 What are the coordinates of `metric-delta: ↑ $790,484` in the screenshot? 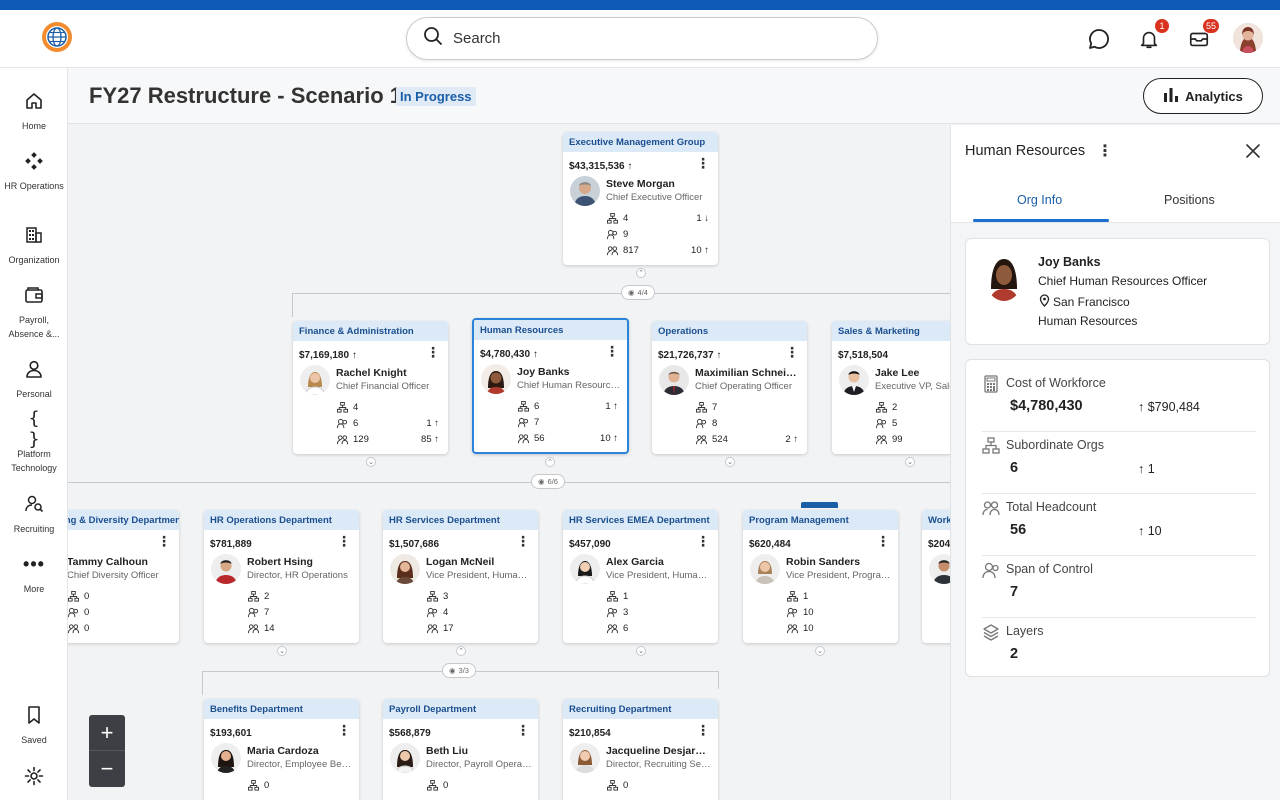 It's located at (1169, 407).